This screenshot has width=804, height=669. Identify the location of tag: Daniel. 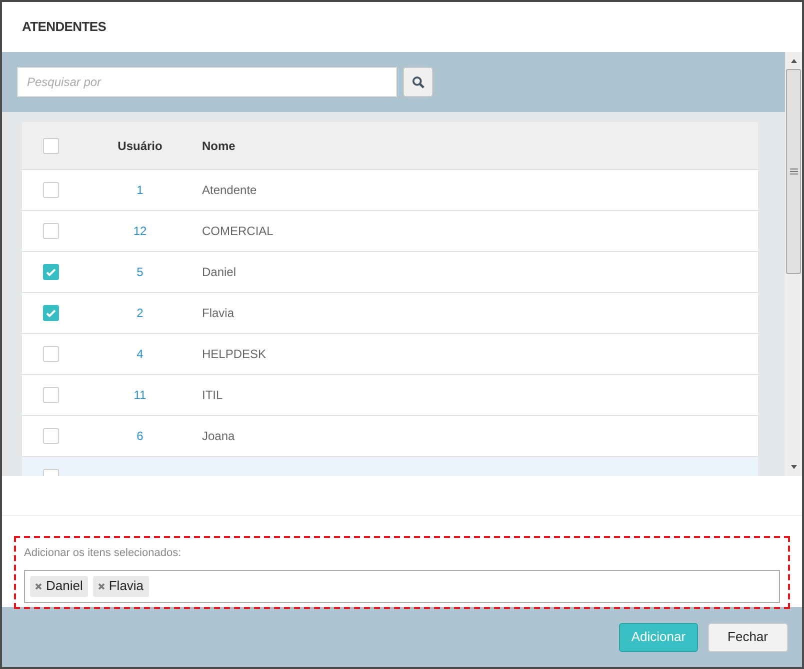
(59, 586).